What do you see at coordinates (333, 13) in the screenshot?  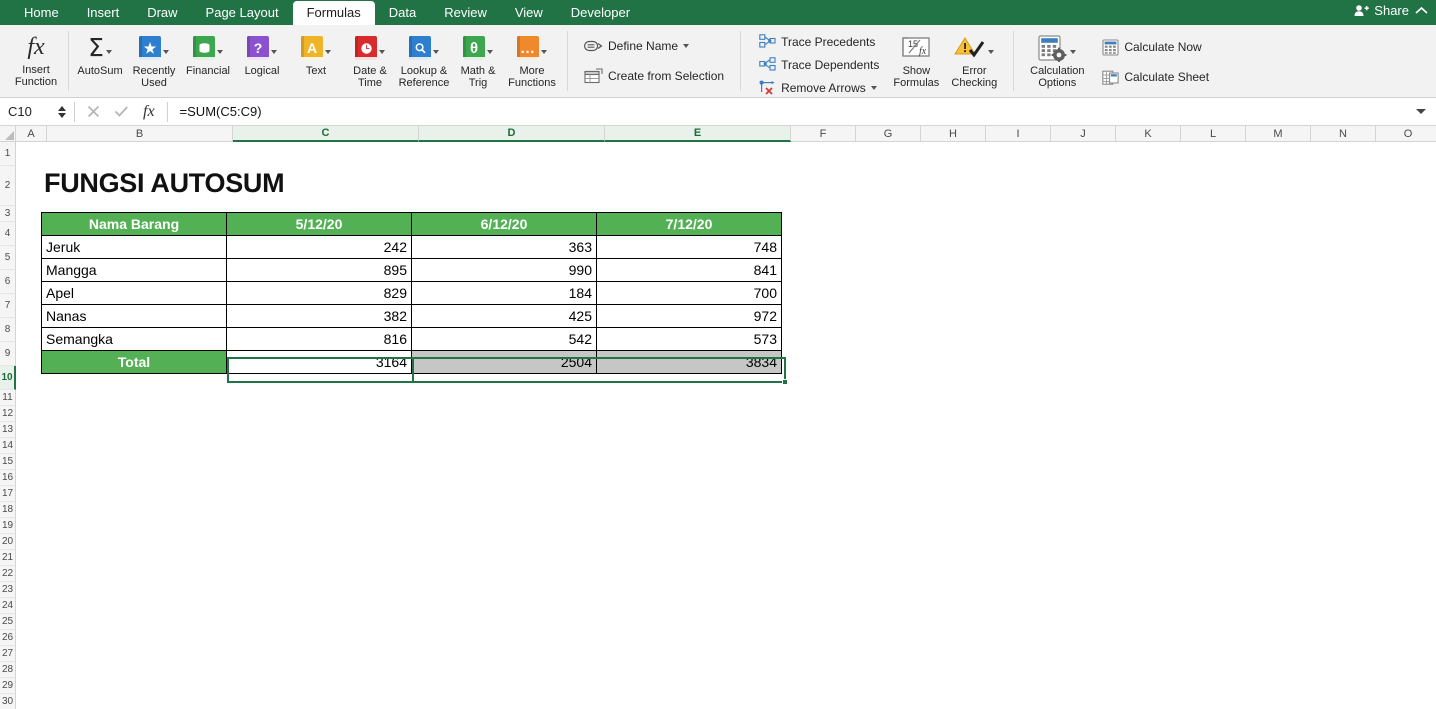 I see `tab-formulas: Formulas` at bounding box center [333, 13].